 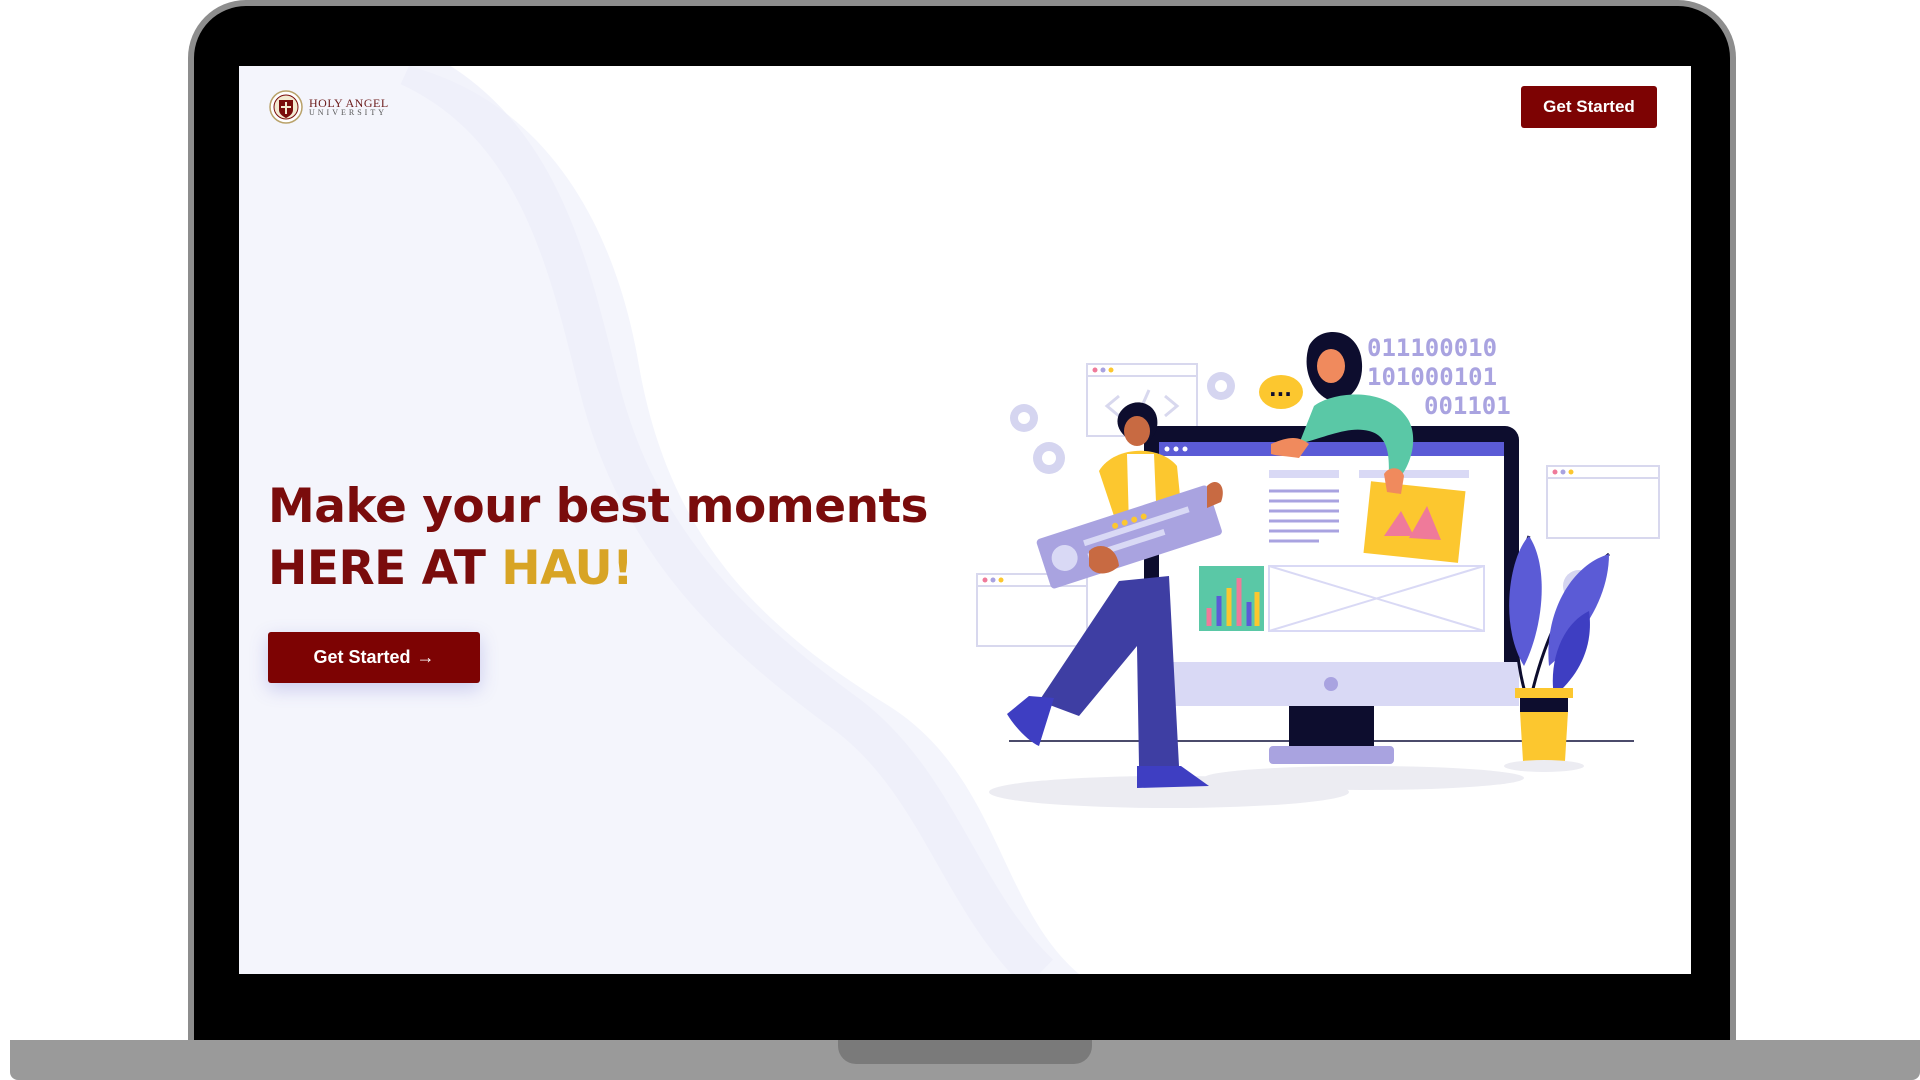 I want to click on monitor, so click(x=1331, y=595).